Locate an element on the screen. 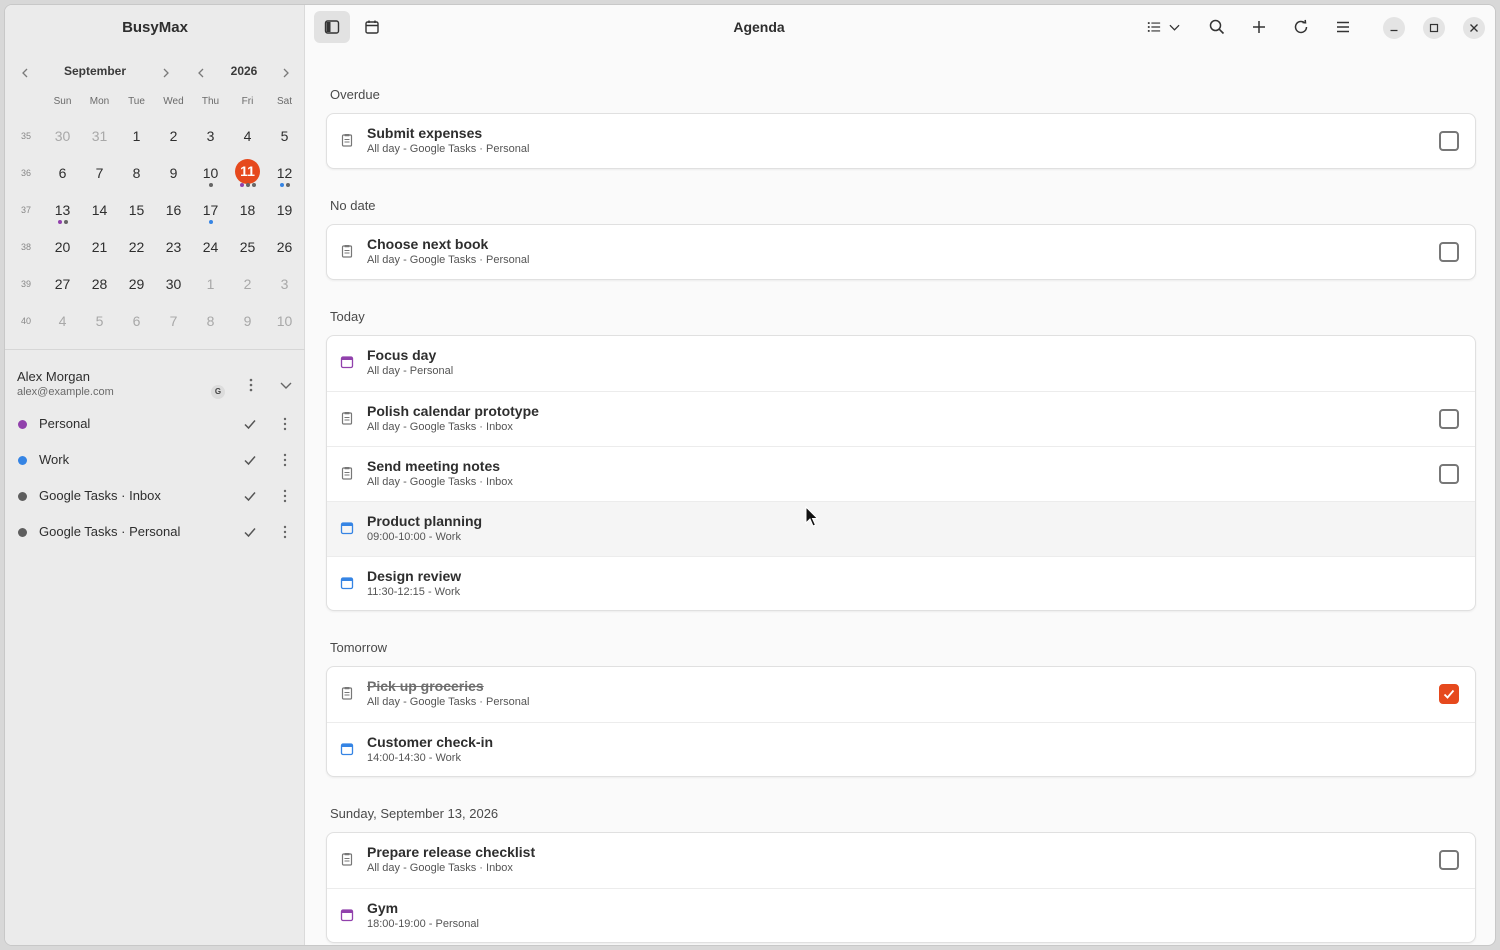  calendar-day: 12 is located at coordinates (284, 174).